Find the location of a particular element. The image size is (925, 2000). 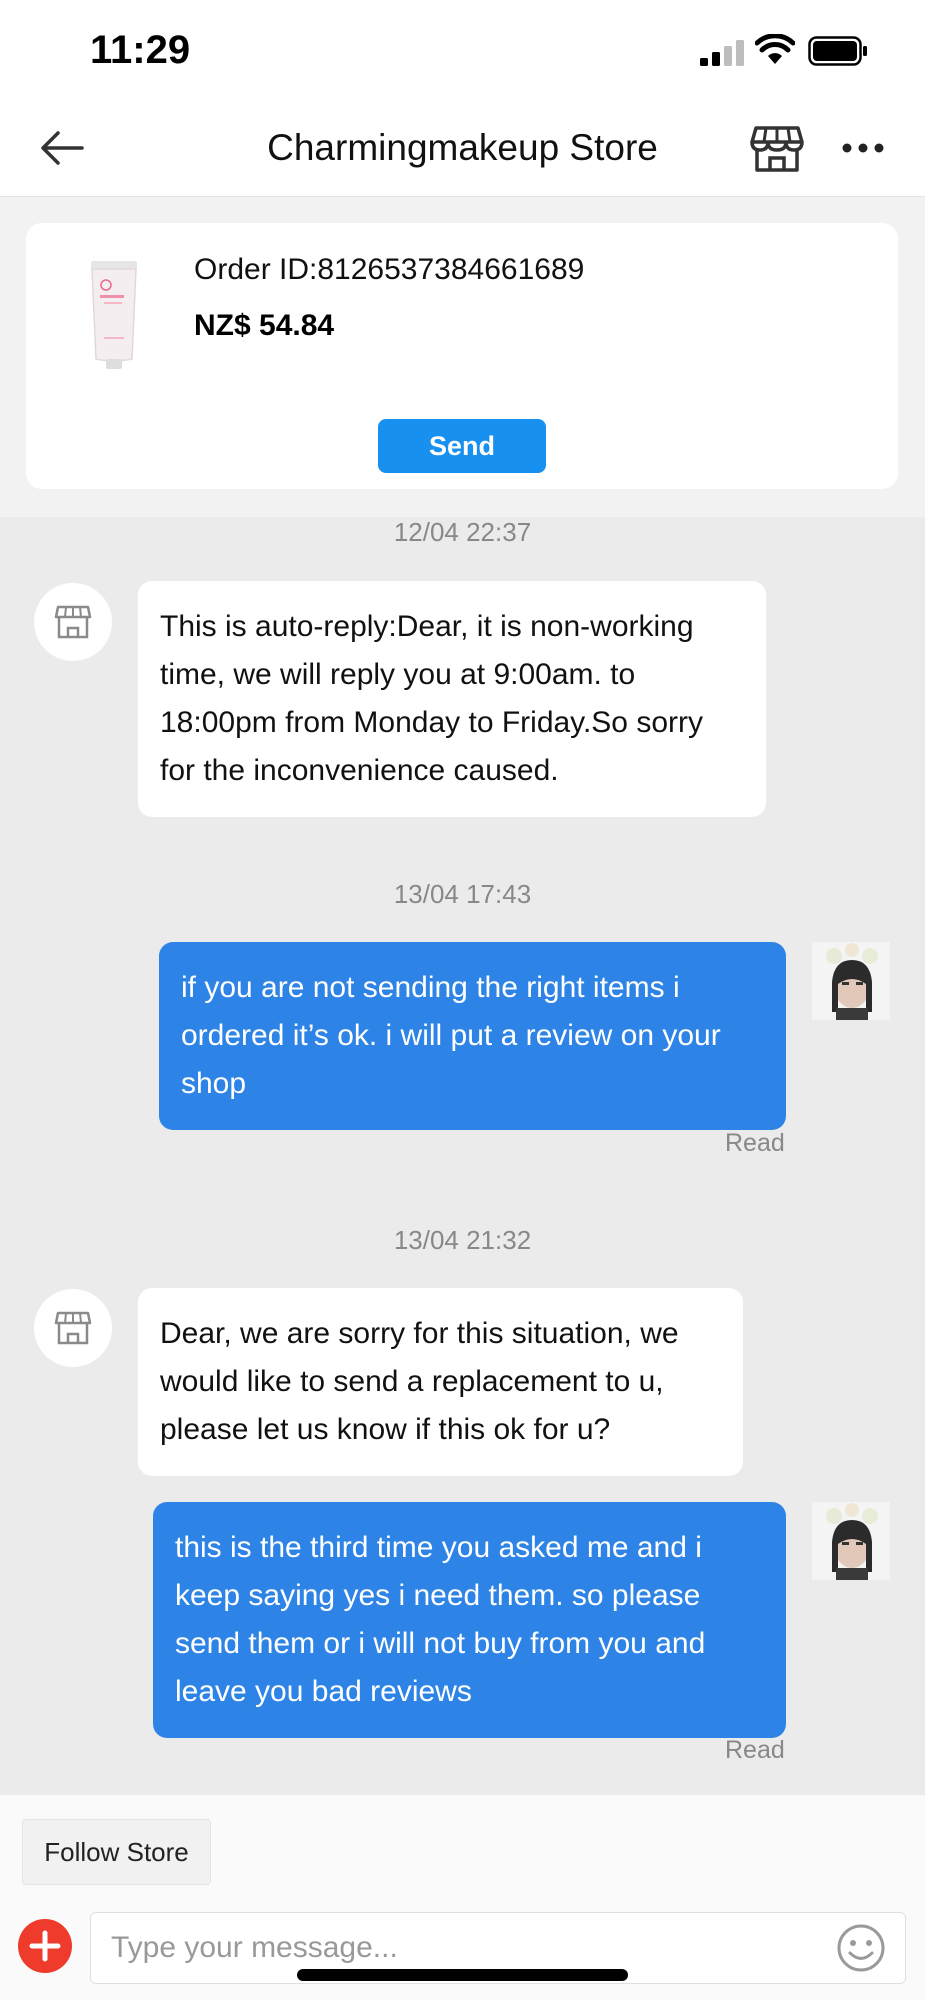

product-image is located at coordinates (114, 315).